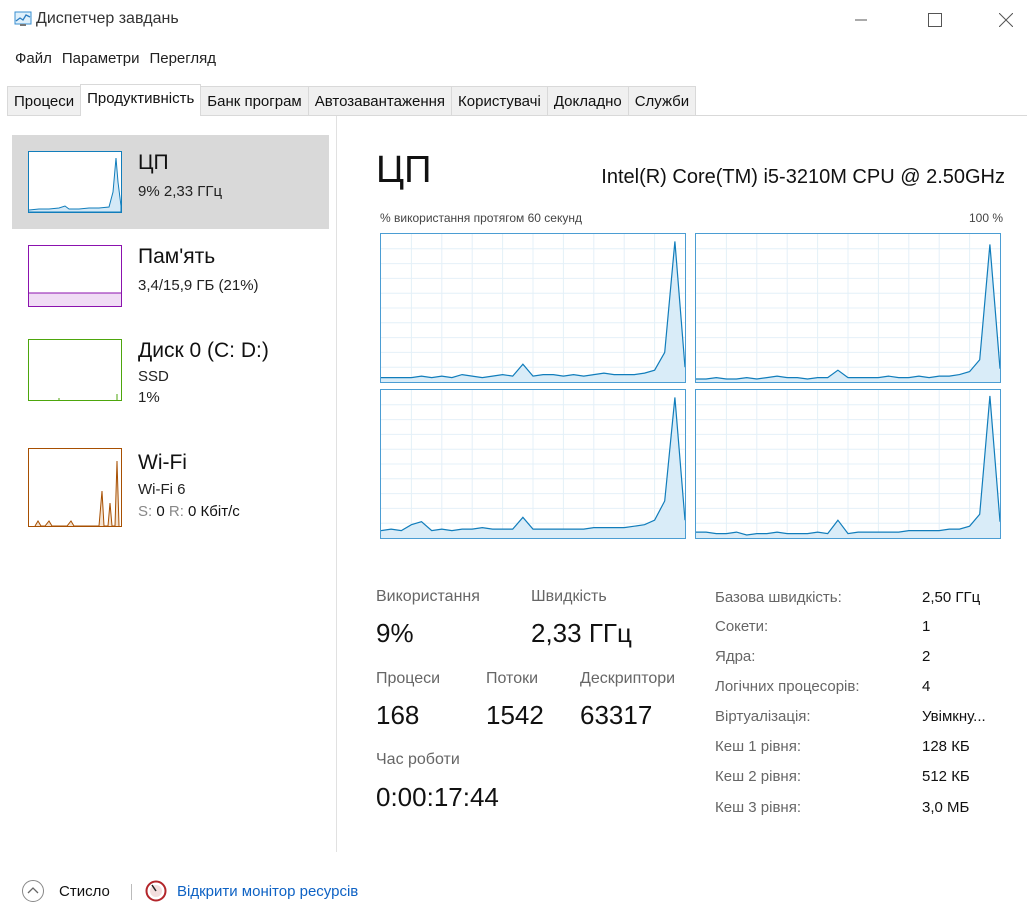 The width and height of the screenshot is (1033, 908). I want to click on fewer-details-label: Стисло, so click(84, 891).